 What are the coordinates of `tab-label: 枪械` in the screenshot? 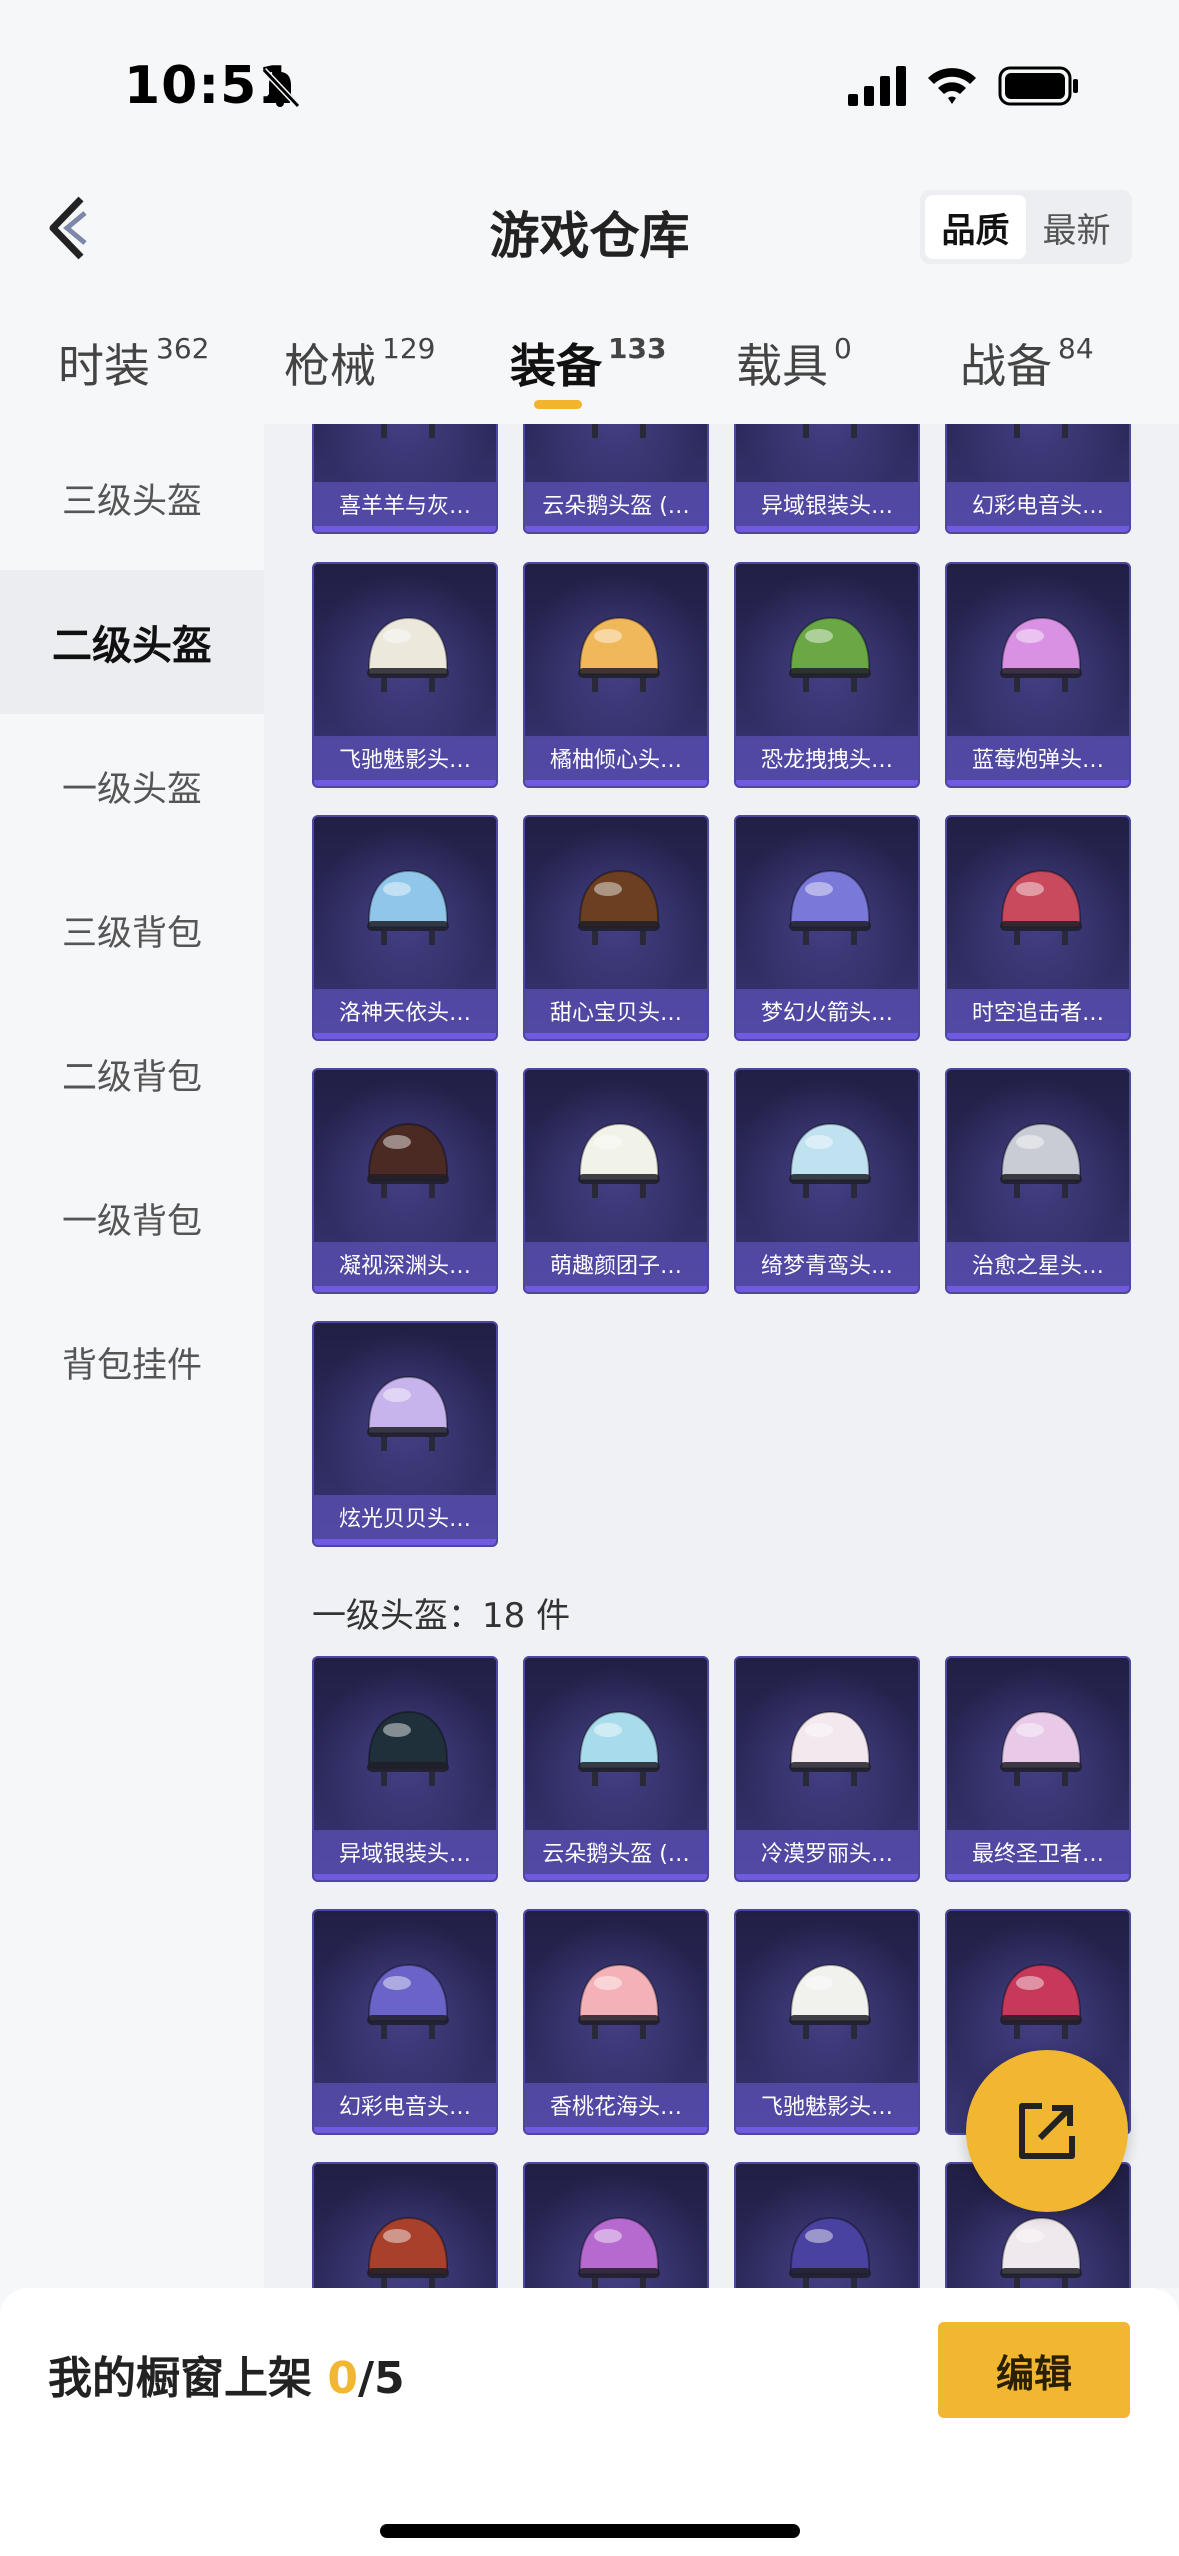 It's located at (330, 366).